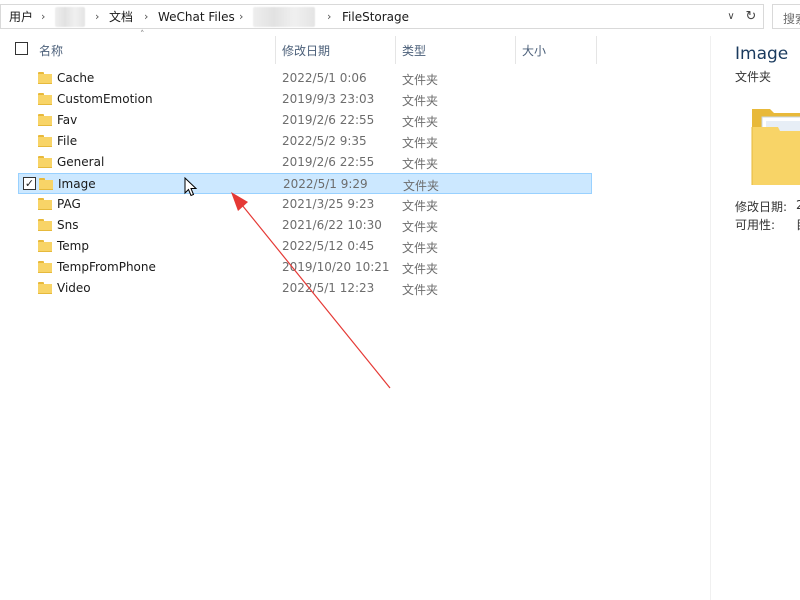  I want to click on table-row: Temp 2022/5/12 0:45 文件夹, so click(305, 246).